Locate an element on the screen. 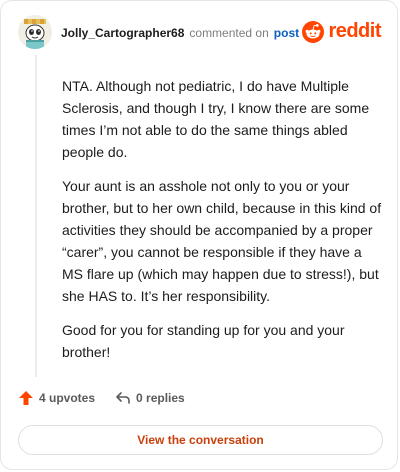 The image size is (400, 472). user-avatar is located at coordinates (35, 32).